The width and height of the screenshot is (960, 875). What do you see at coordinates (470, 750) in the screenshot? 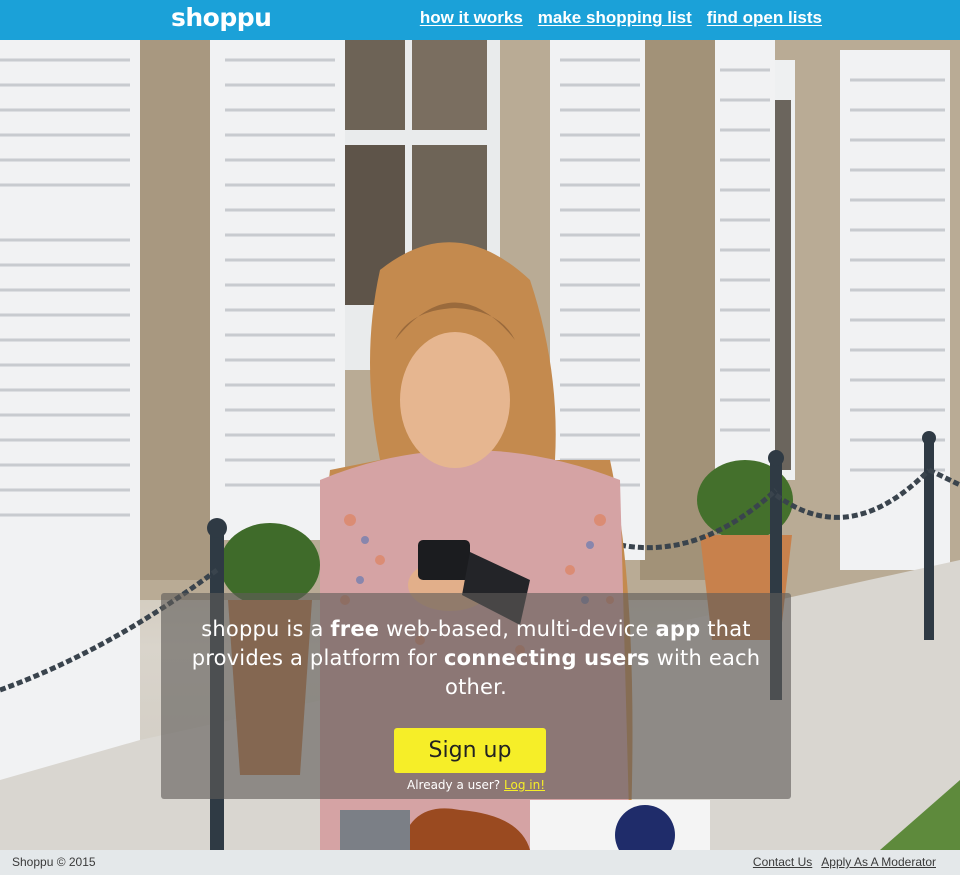
I see `sign-up-button: Sign up` at bounding box center [470, 750].